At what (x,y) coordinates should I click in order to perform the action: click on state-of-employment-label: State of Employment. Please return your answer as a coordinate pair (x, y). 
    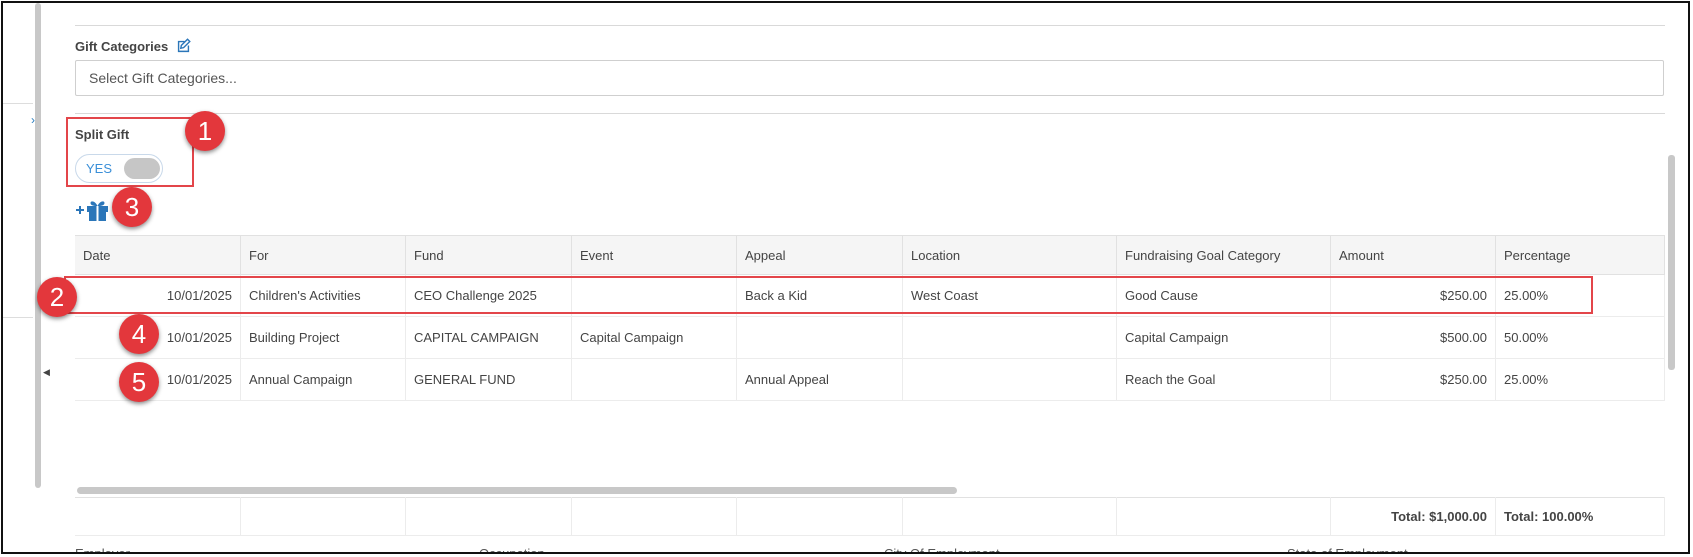
    Looking at the image, I should click on (1347, 550).